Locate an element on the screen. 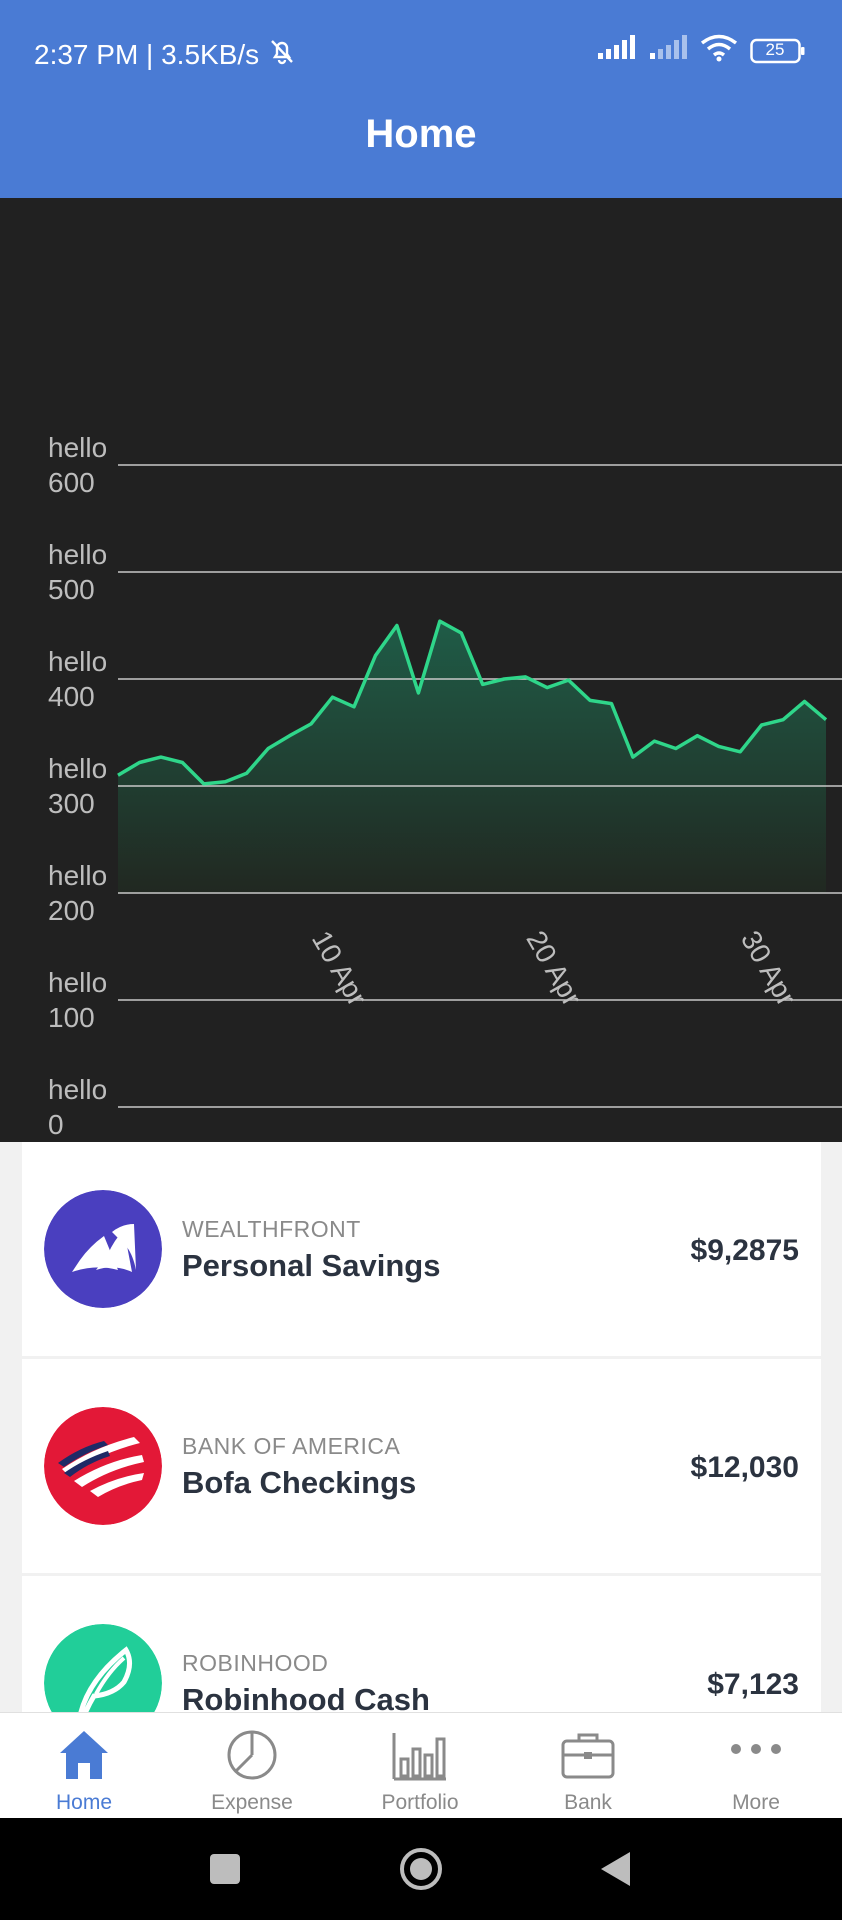 The width and height of the screenshot is (842, 1920). signal-weak-icon is located at coordinates (668, 50).